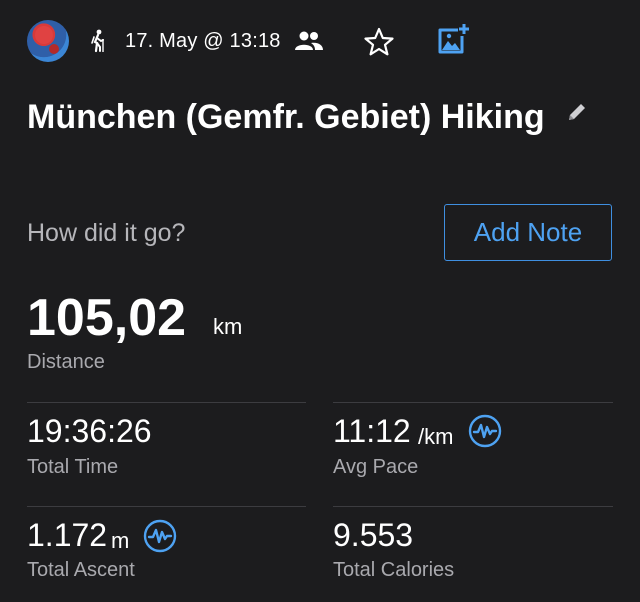  I want to click on avg-pace-value: 11:12, so click(372, 431).